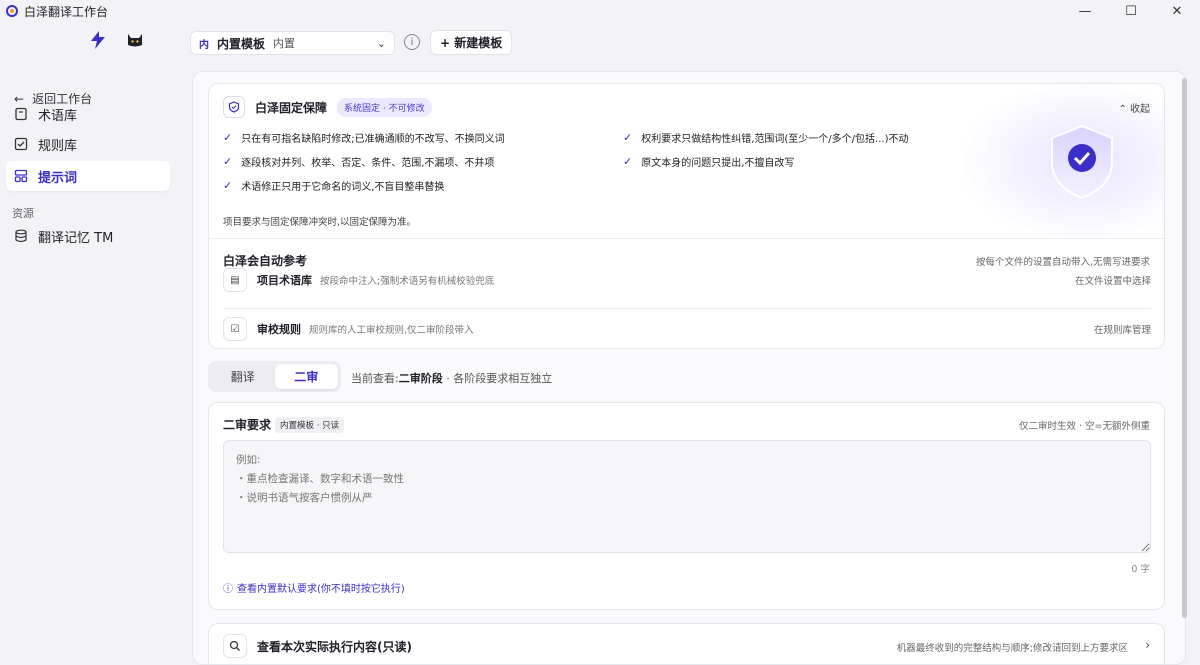  Describe the element at coordinates (407, 281) in the screenshot. I see `ref-desc: 按段命中注入;强制术语另有机械校验兜底` at that location.